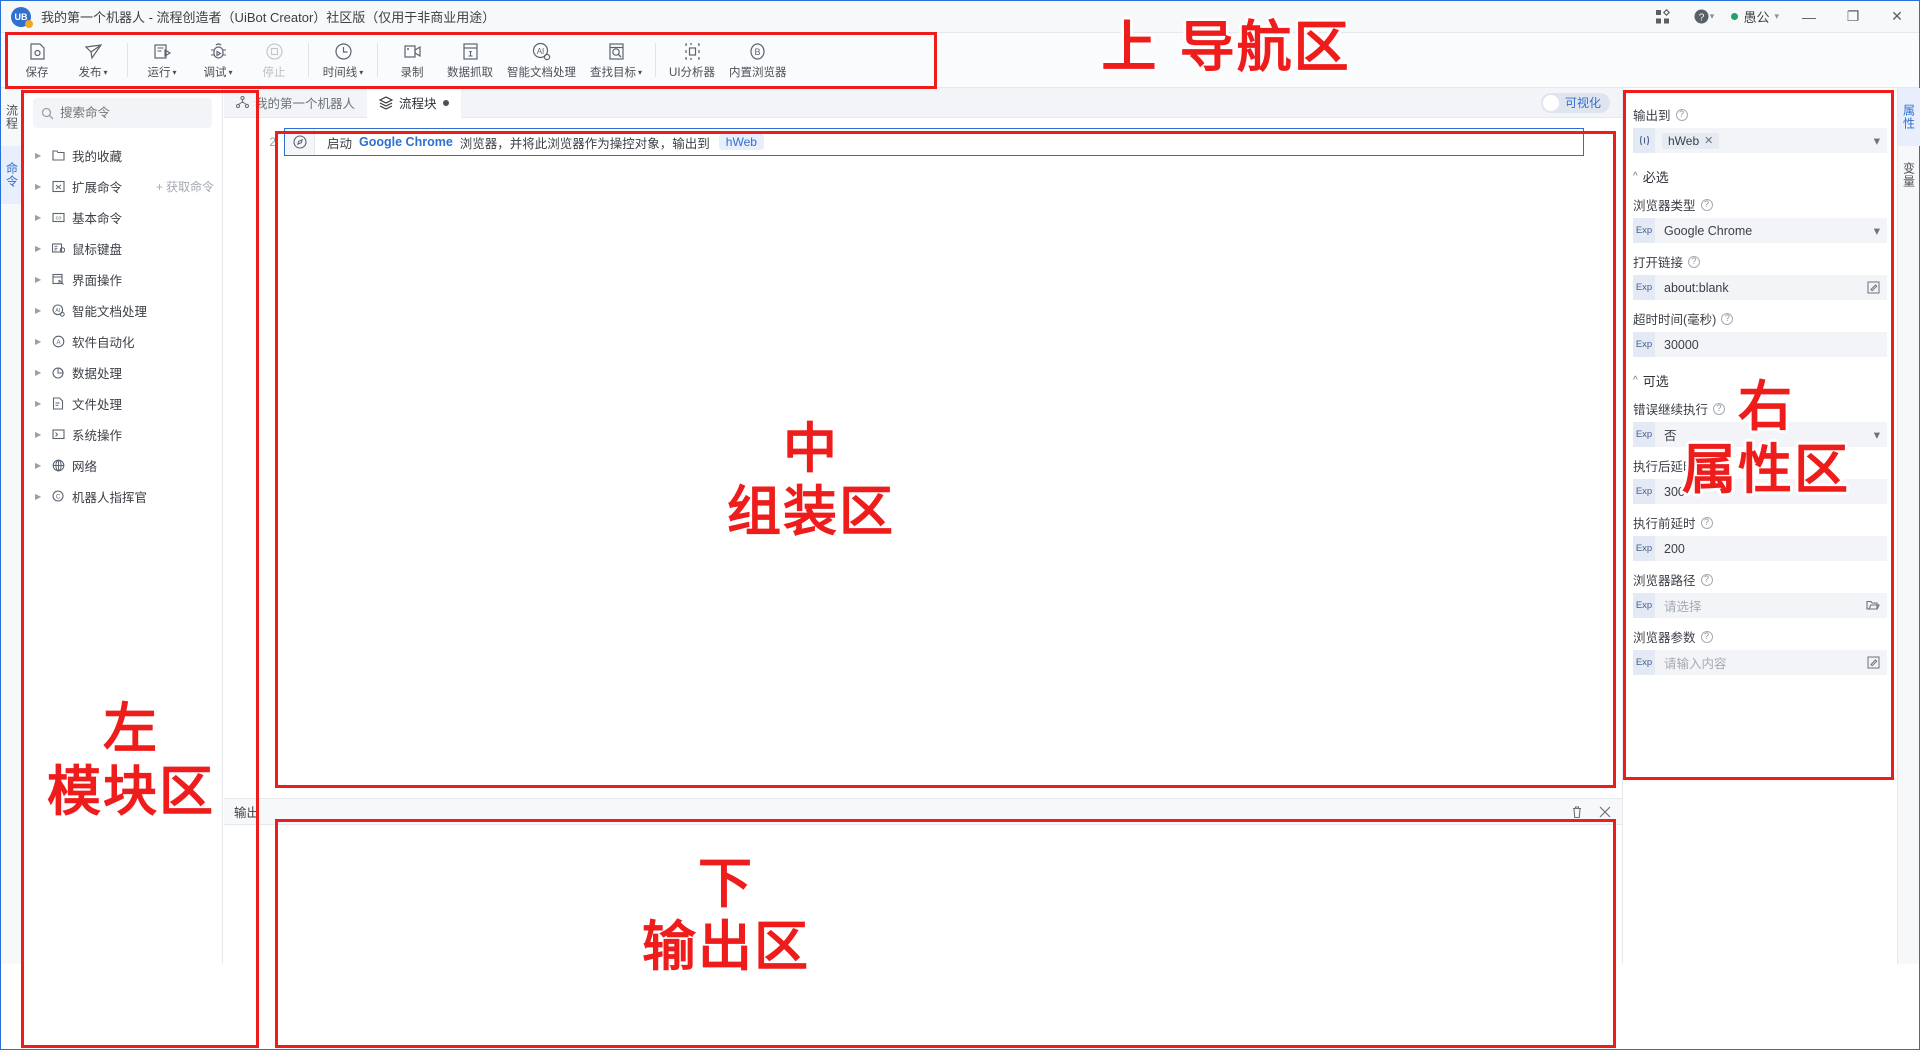  What do you see at coordinates (122, 155) in the screenshot?
I see `command-category-favorites: ▶ 我的收藏` at bounding box center [122, 155].